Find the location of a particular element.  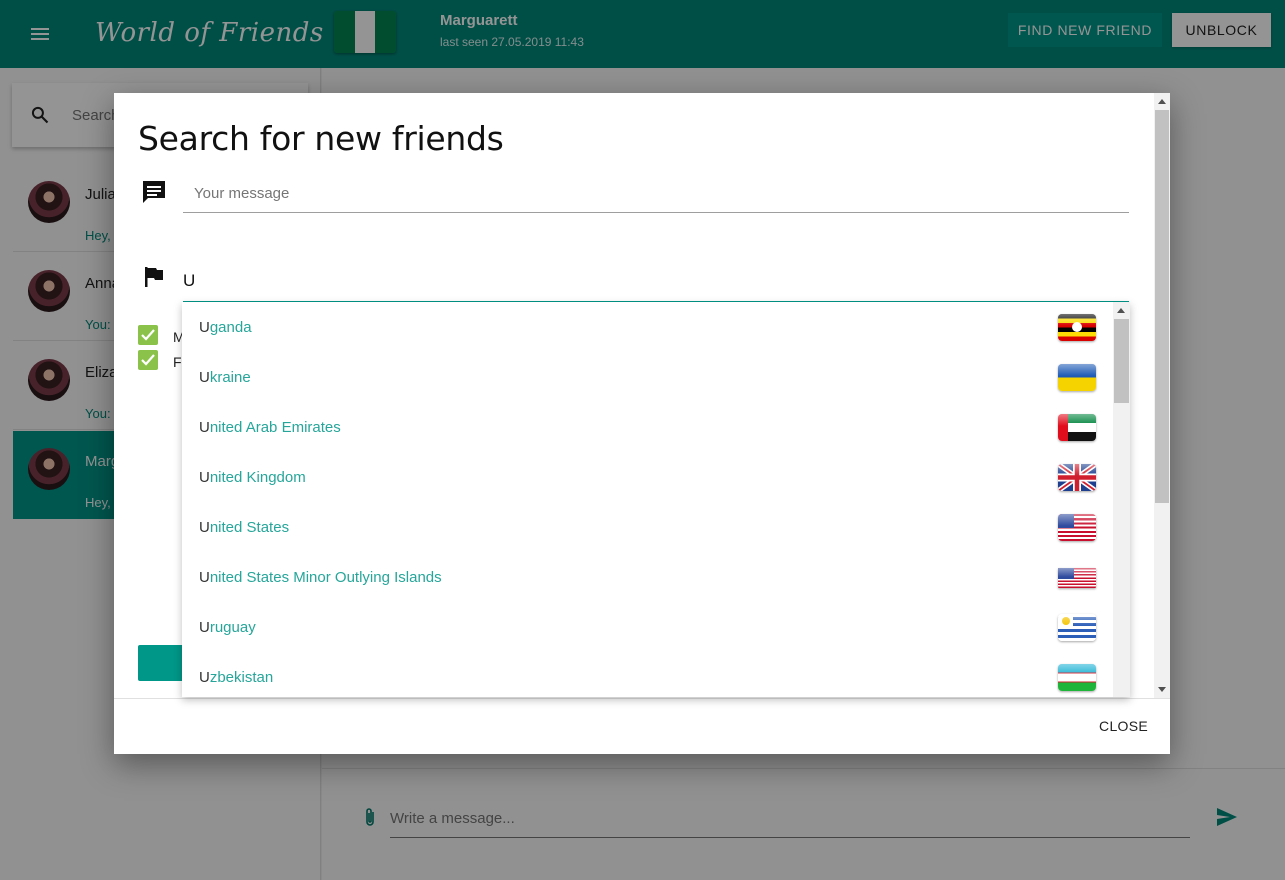

male-checkbox is located at coordinates (148, 335).